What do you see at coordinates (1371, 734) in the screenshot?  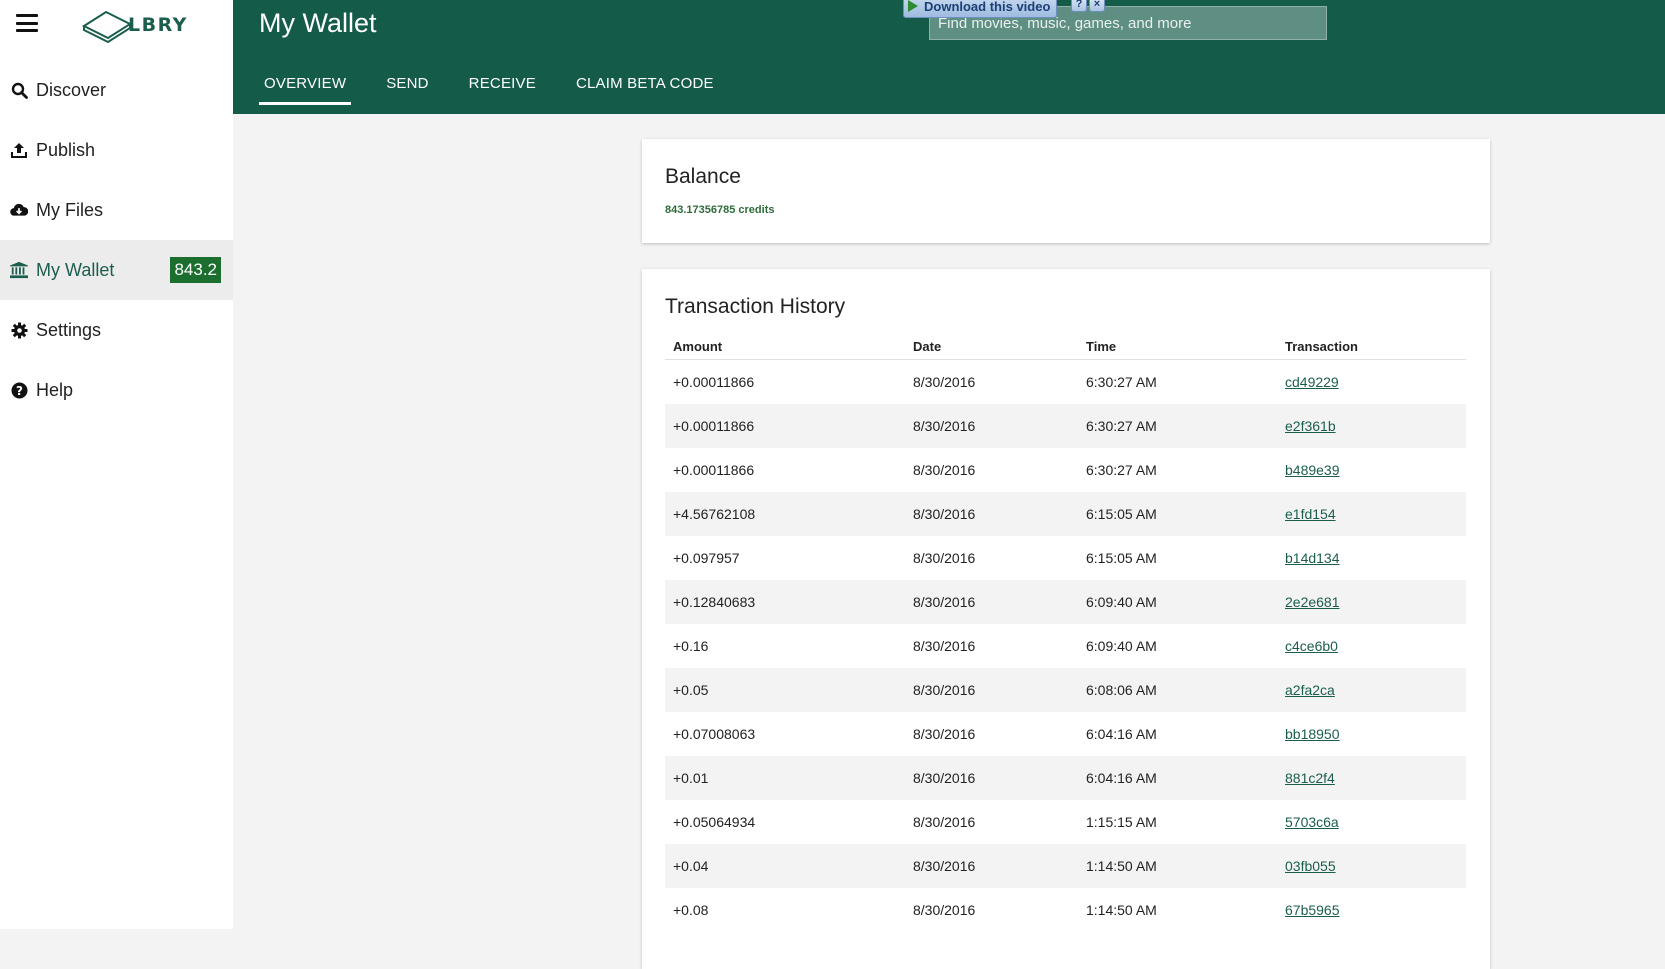 I see `transaction-cell: bb18950` at bounding box center [1371, 734].